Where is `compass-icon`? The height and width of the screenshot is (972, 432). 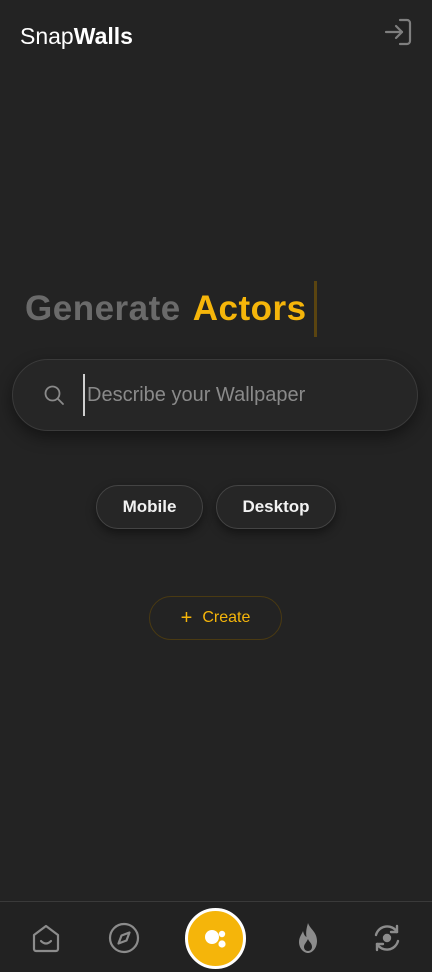
compass-icon is located at coordinates (124, 938).